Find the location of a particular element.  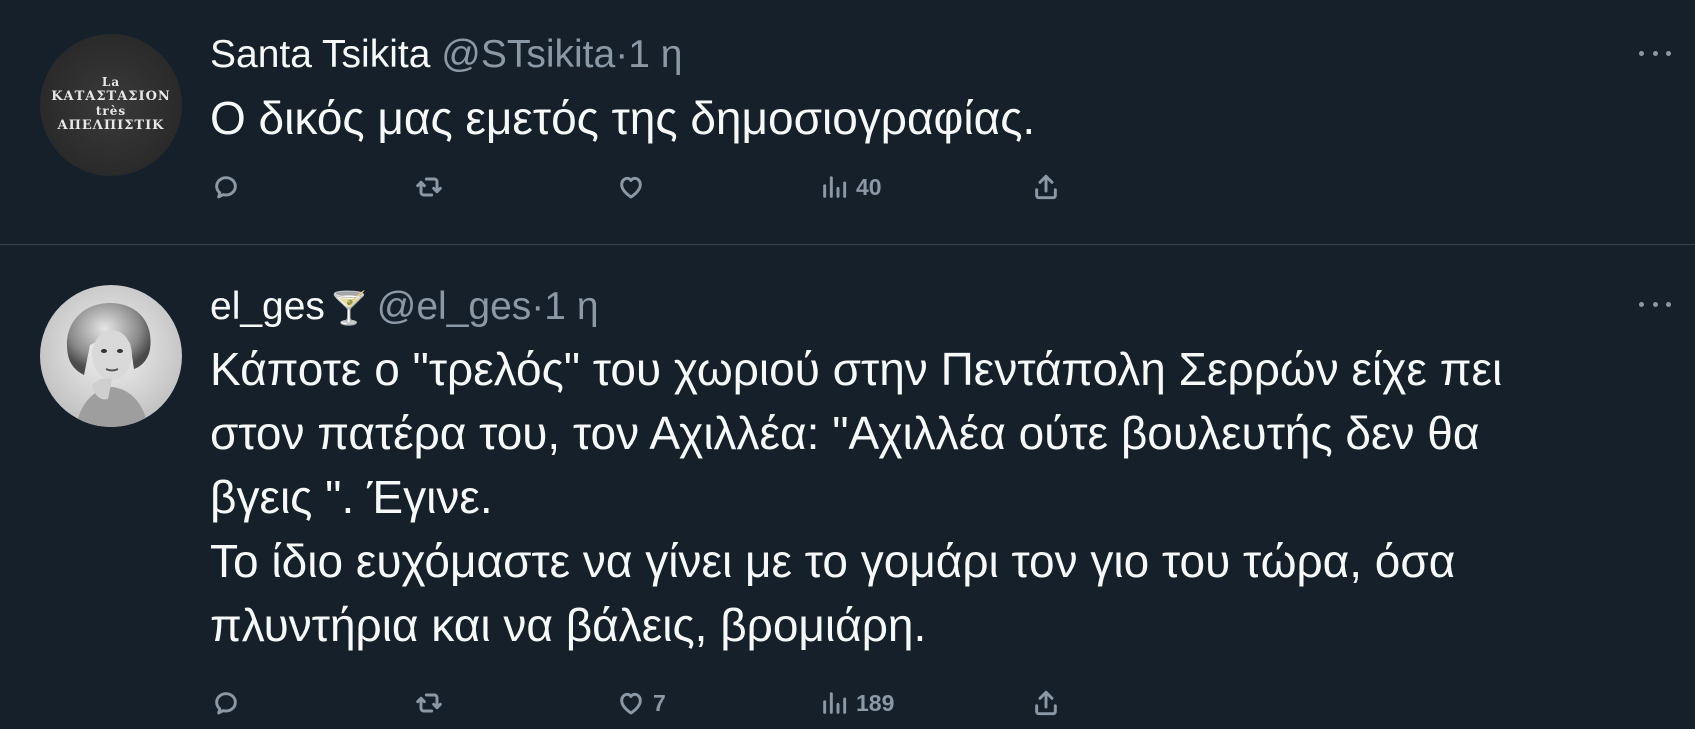

avatar: La ΚΑΤΑΣΤΑΣΙΟΝ très ΑΠΕΛΠΙΣΤΙΚ is located at coordinates (111, 105).